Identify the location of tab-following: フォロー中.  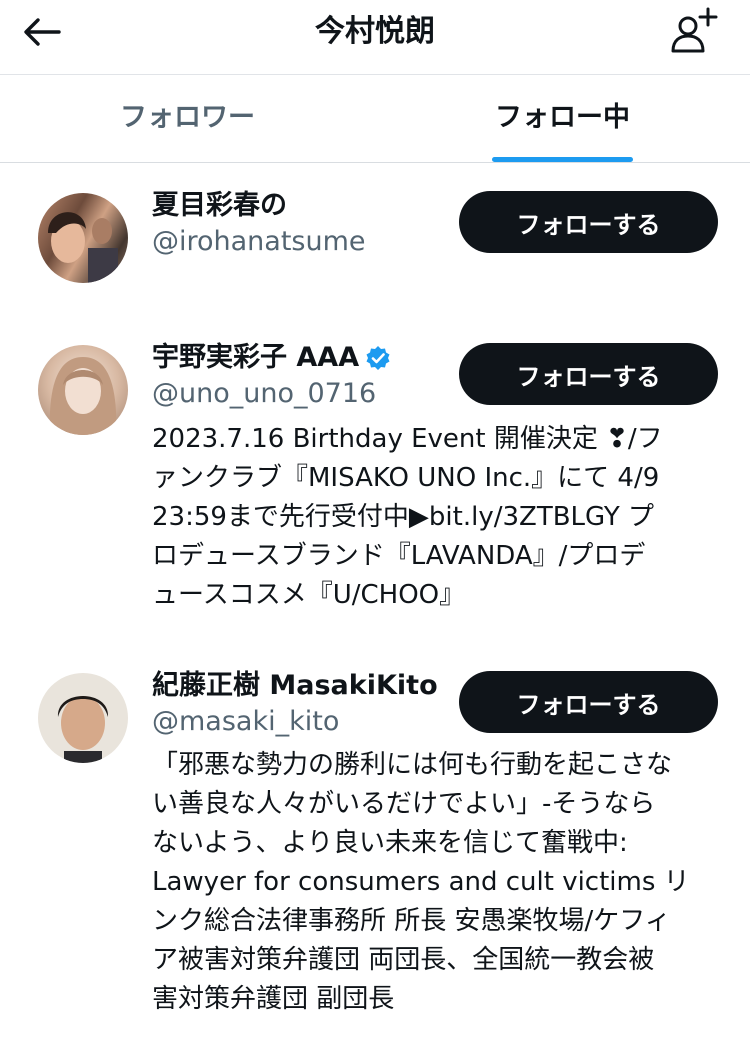
(562, 118).